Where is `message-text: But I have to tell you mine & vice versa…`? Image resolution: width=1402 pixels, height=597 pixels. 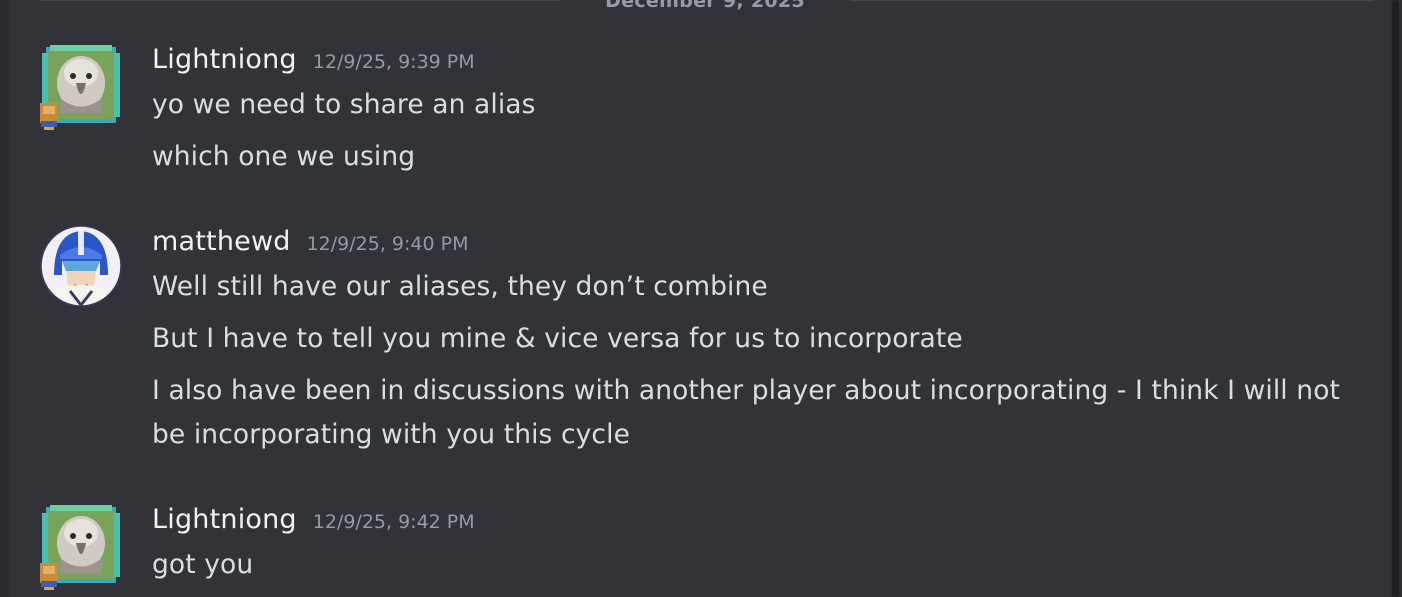
message-text: But I have to tell you mine & vice versa… is located at coordinates (557, 338).